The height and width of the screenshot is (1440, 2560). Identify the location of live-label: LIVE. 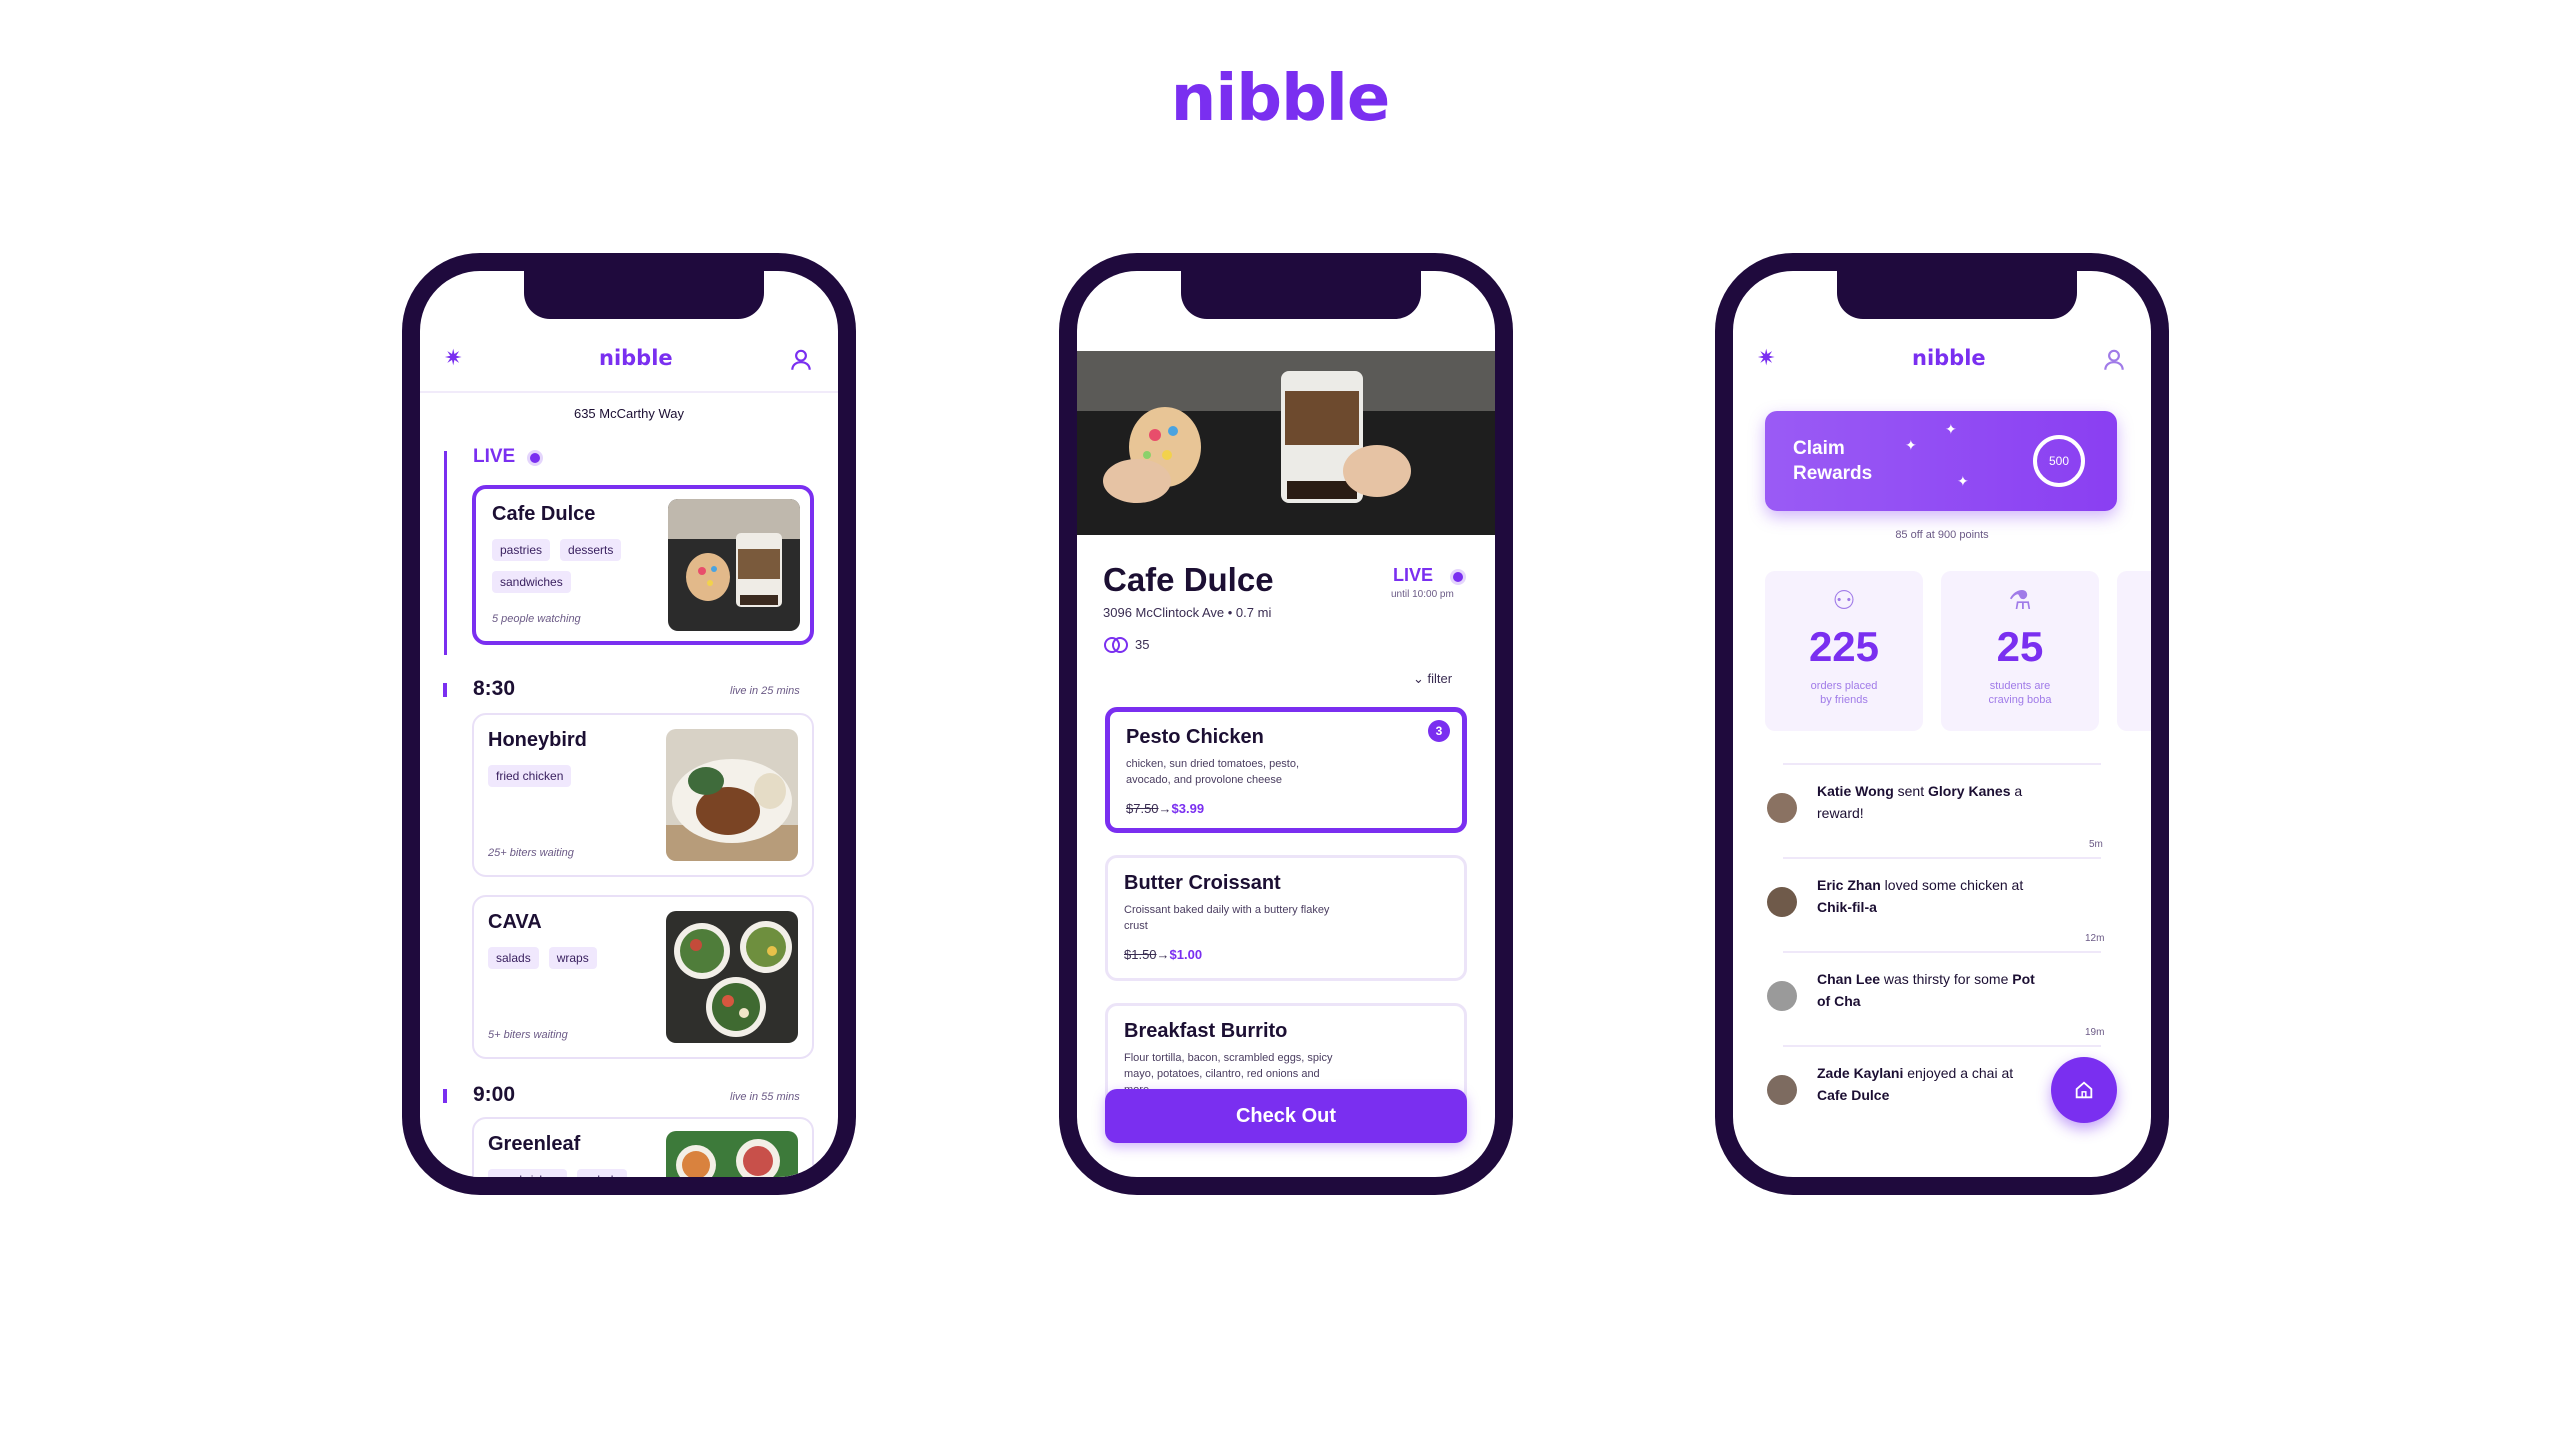
(1413, 575).